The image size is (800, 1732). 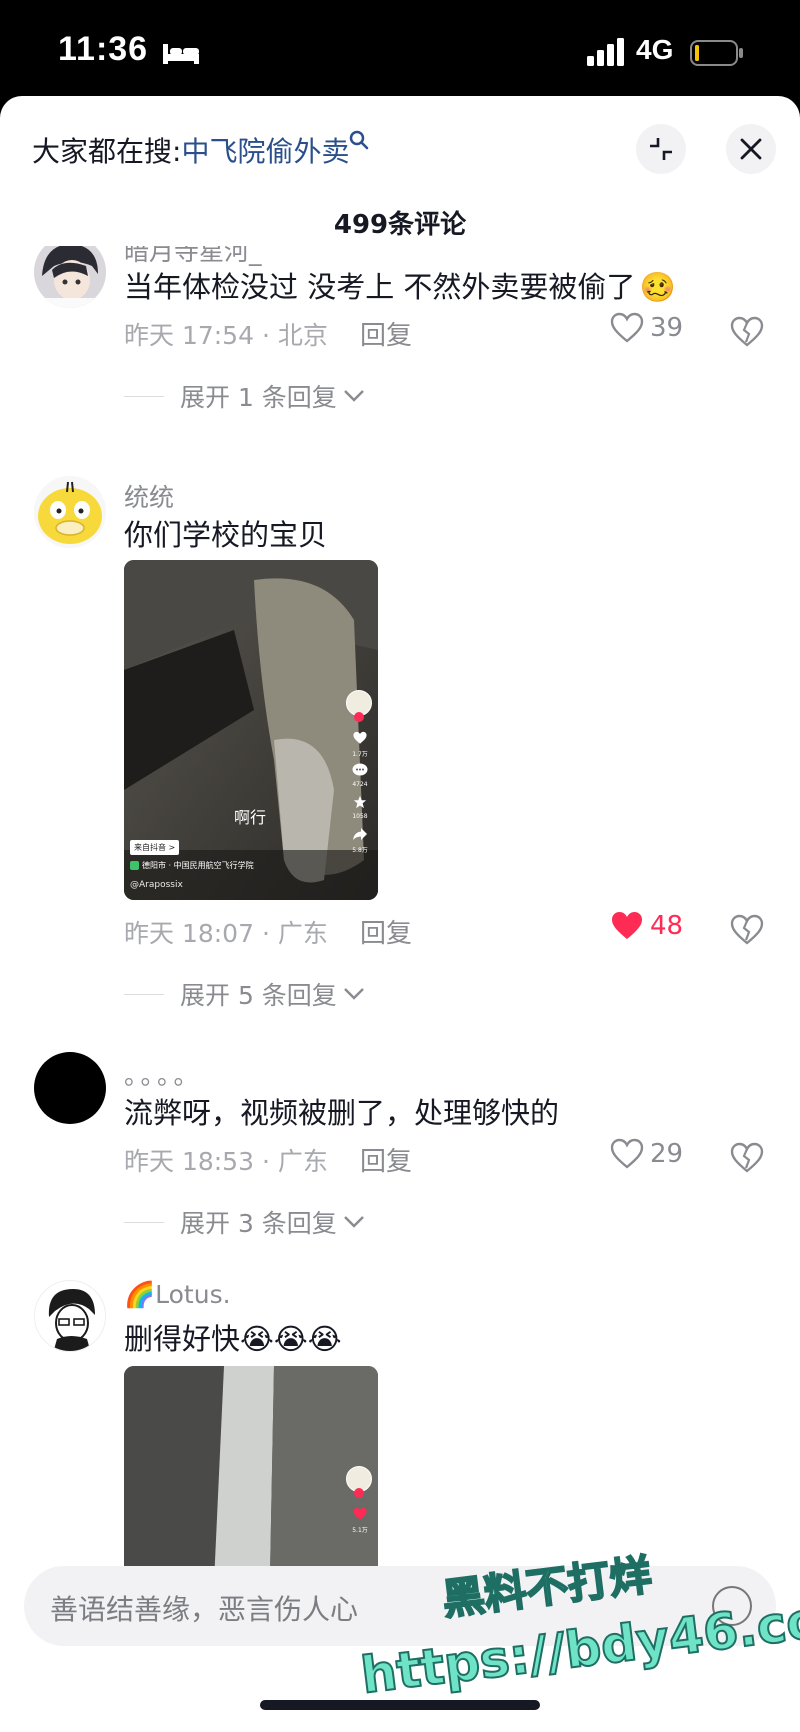 I want to click on expand-label: 展开 5 条回复, so click(x=258, y=995).